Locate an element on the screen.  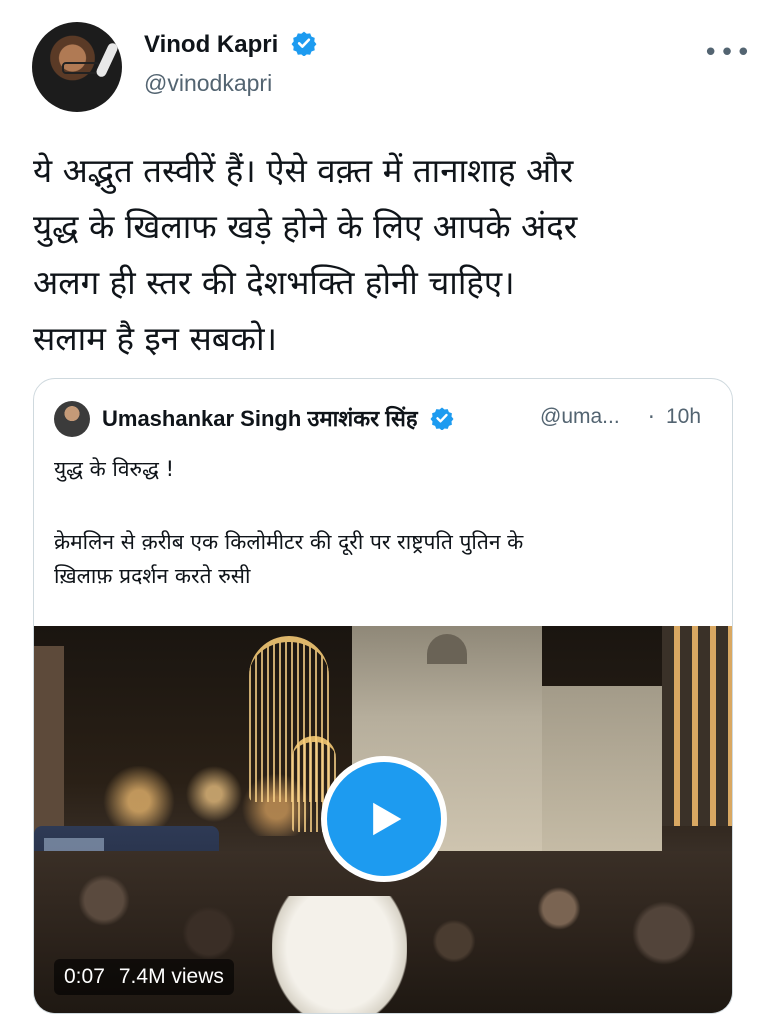
video-duration: 0:07 is located at coordinates (84, 976).